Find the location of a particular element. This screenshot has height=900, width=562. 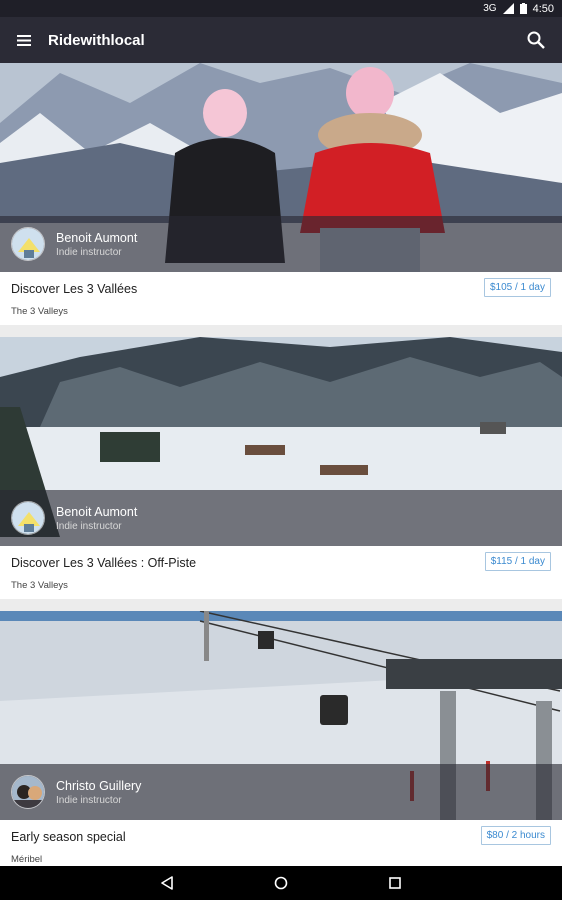

price-badge: $105 / 1 day is located at coordinates (517, 287).